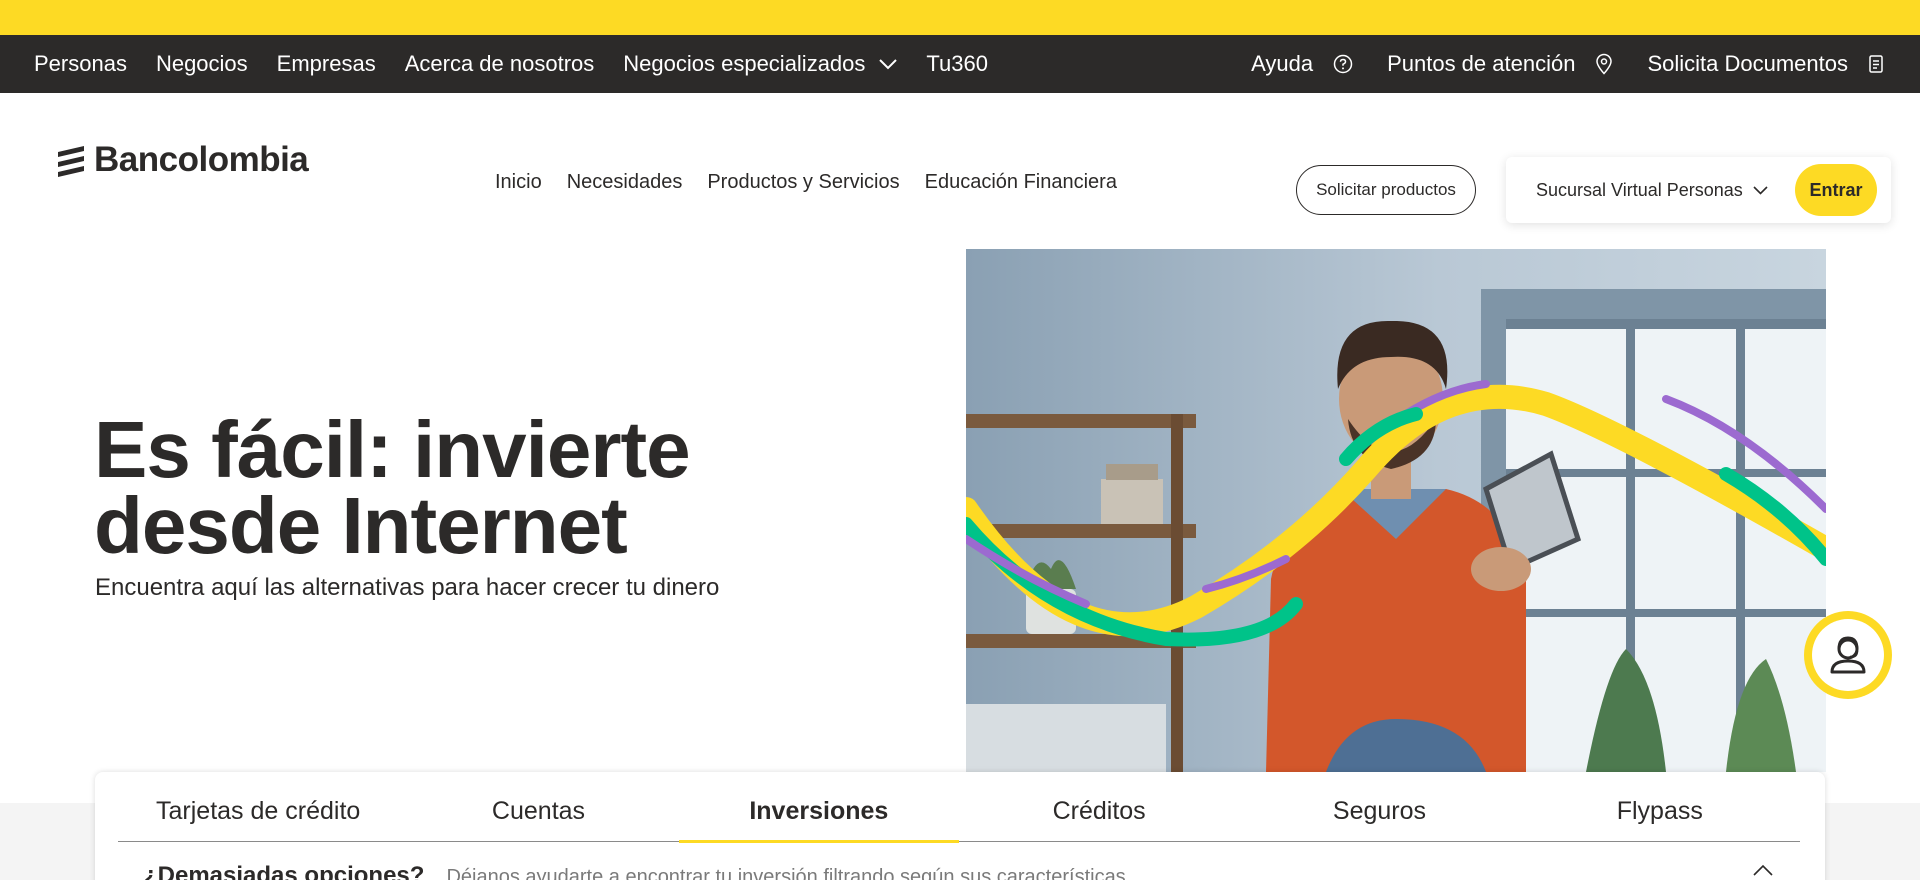 Image resolution: width=1920 pixels, height=880 pixels. I want to click on bancolombia-logo: Bancolombia, so click(181, 160).